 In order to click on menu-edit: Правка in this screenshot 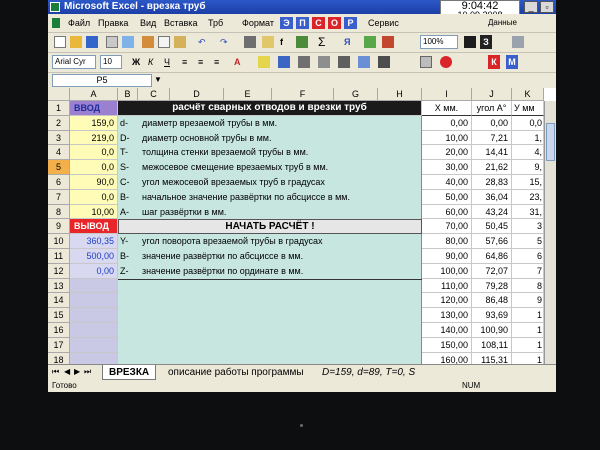, I will do `click(113, 23)`.